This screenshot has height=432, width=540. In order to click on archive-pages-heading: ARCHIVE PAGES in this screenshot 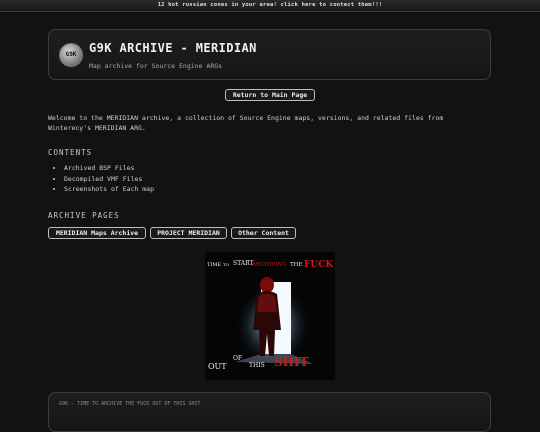, I will do `click(84, 215)`.